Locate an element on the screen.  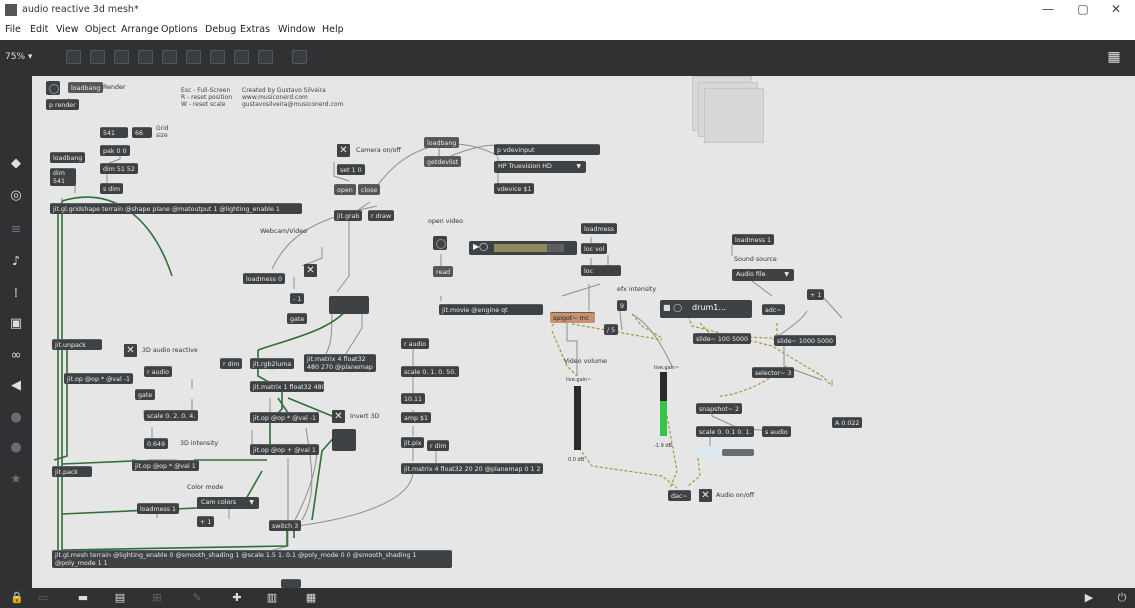
loadmess-video-2: loadmess is located at coordinates (599, 228).